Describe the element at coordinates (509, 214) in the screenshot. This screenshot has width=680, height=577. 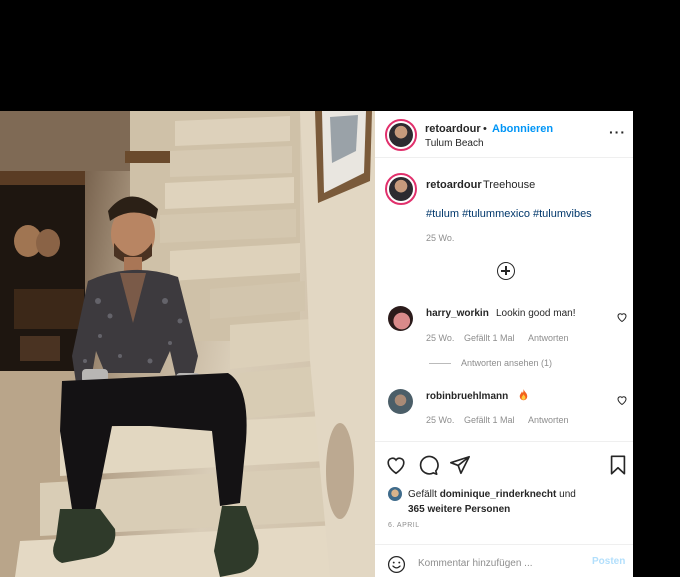
I see `caption-hashtags: #tulum #tulummexico #tulumvibes` at that location.